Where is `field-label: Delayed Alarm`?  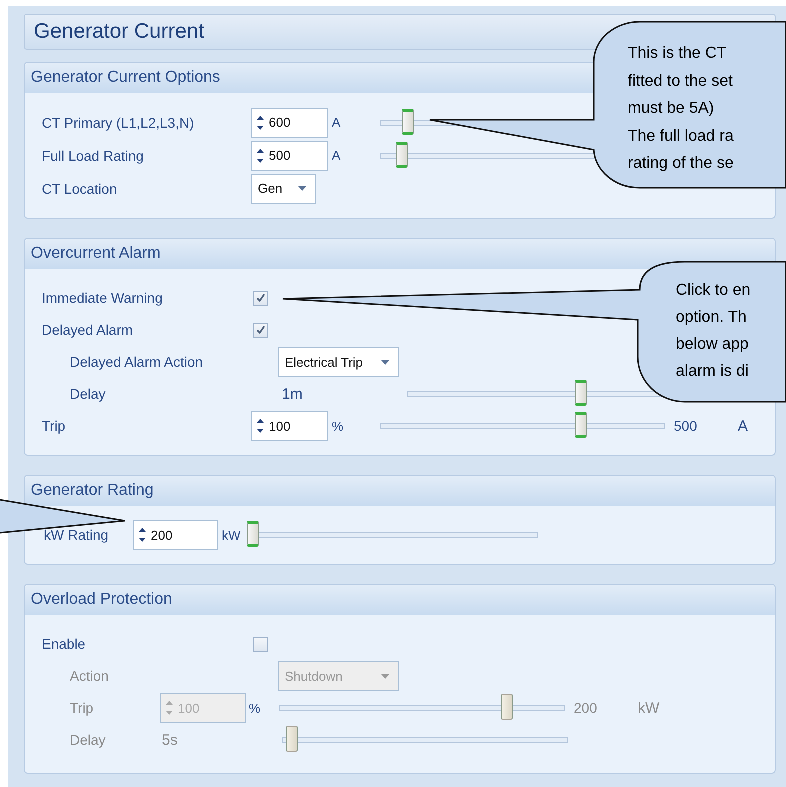
field-label: Delayed Alarm is located at coordinates (88, 330).